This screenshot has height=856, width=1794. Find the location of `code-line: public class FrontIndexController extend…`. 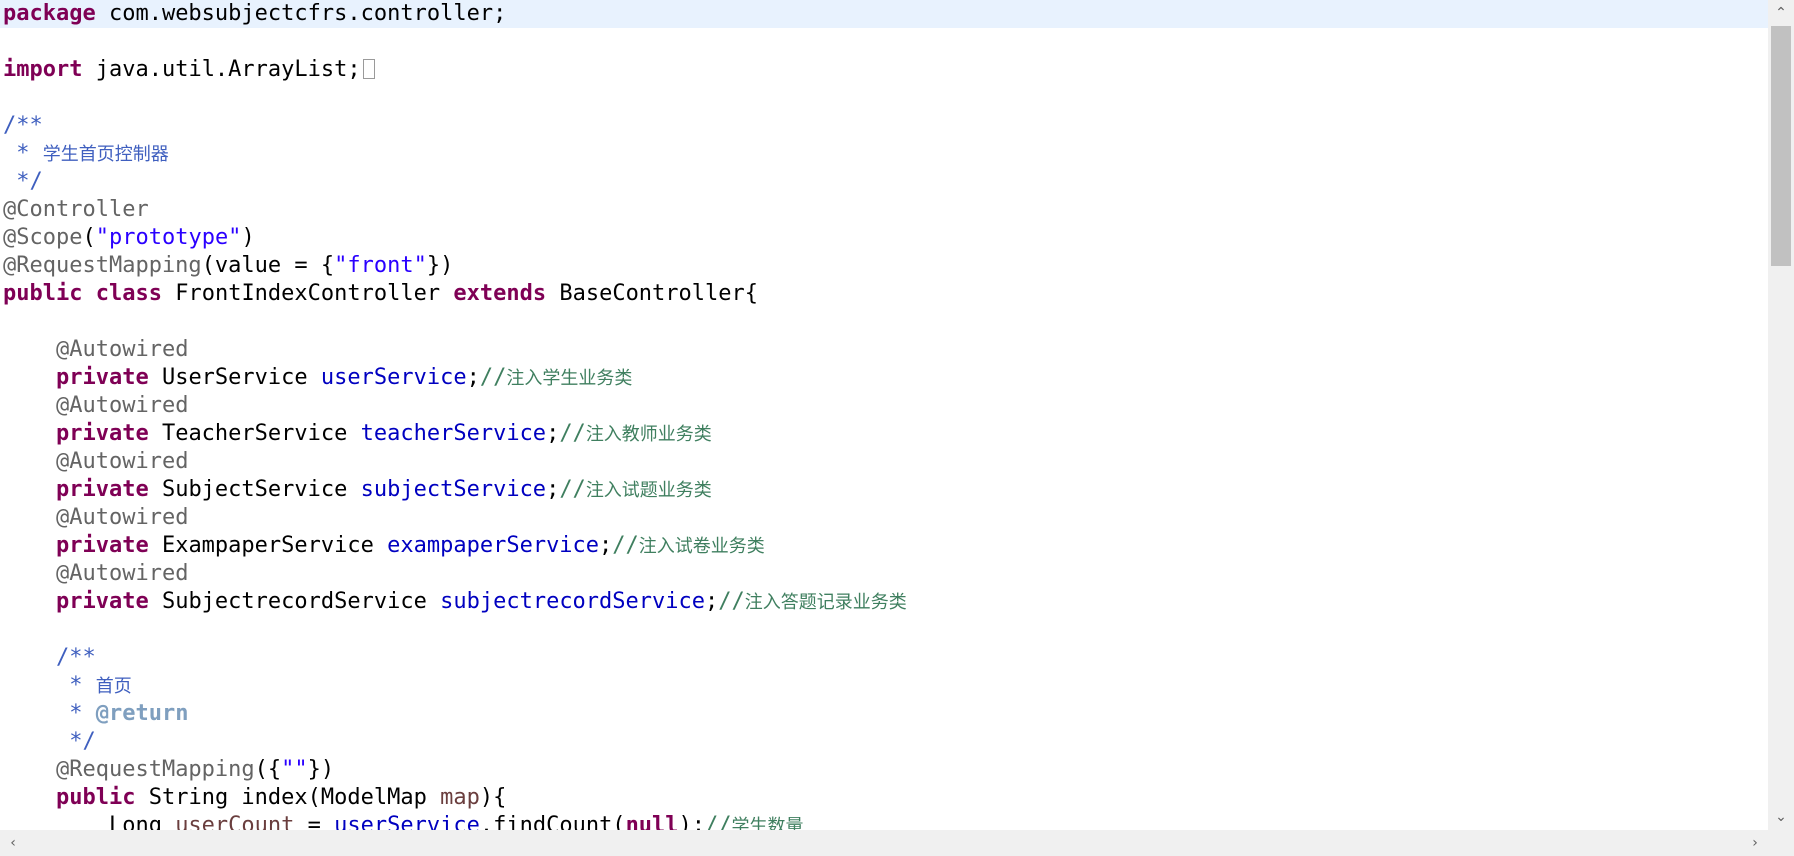

code-line: public class FrontIndexController extend… is located at coordinates (380, 294).